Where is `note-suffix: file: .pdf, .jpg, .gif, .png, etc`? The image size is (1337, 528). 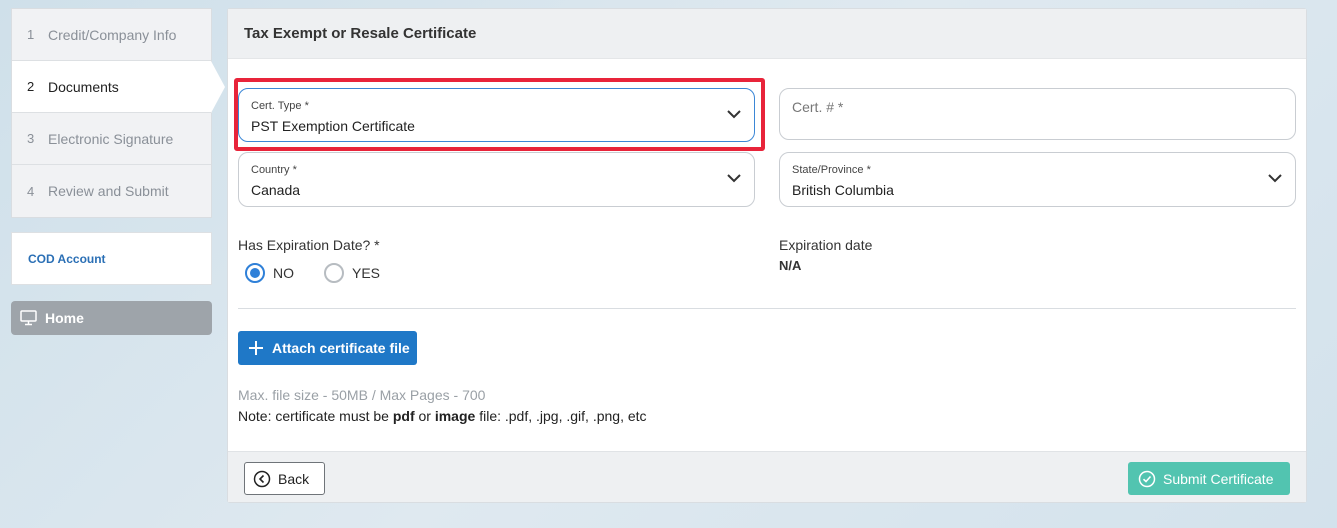 note-suffix: file: .pdf, .jpg, .gif, .png, etc is located at coordinates (561, 416).